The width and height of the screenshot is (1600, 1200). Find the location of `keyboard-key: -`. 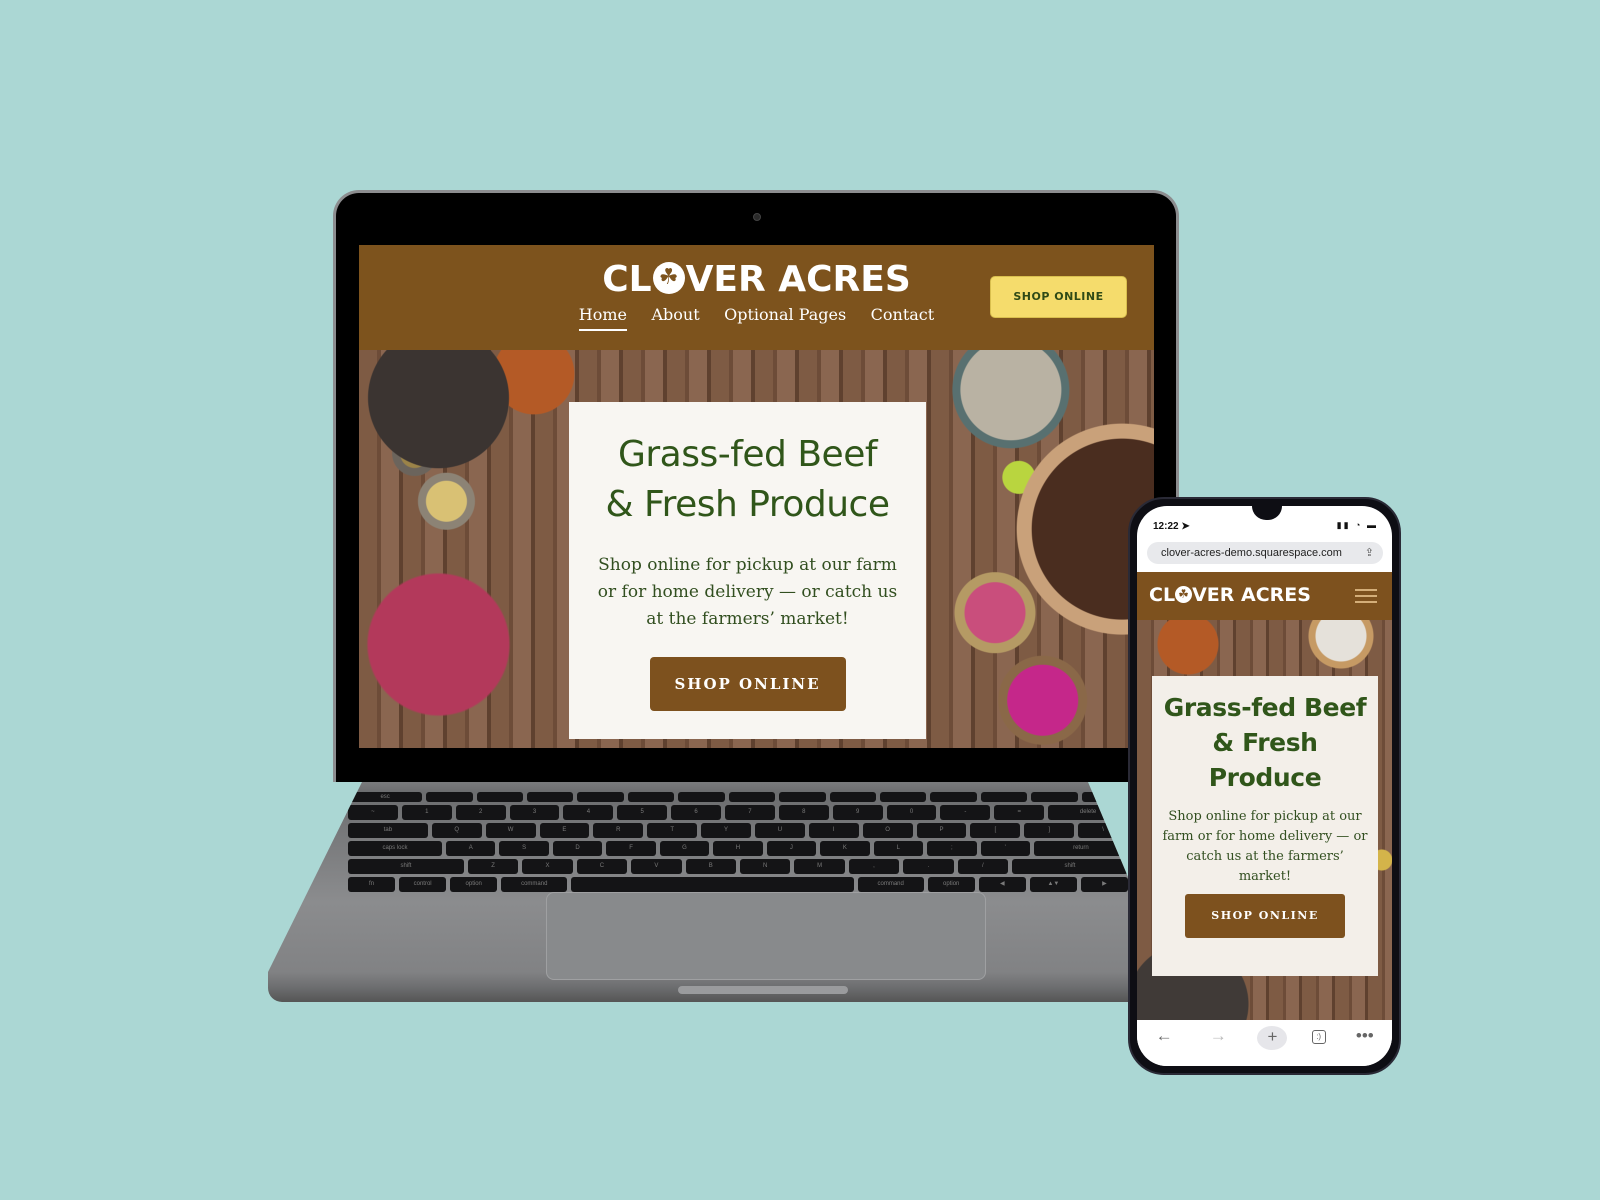

keyboard-key: - is located at coordinates (965, 812).